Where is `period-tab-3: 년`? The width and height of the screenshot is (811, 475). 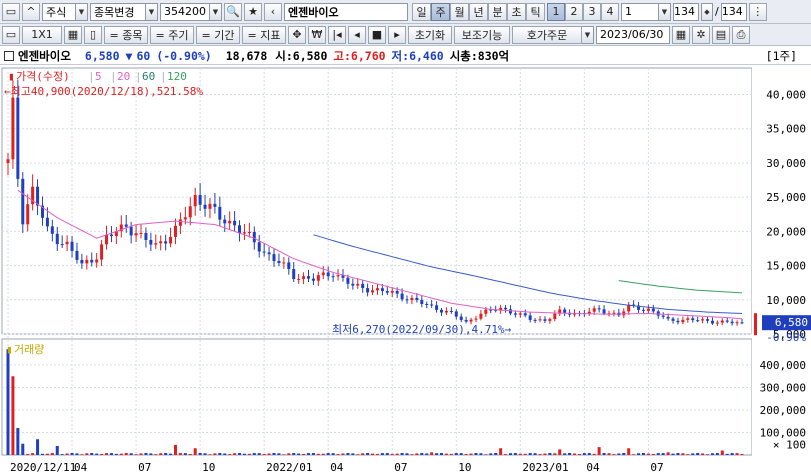
period-tab-3: 년 is located at coordinates (478, 11).